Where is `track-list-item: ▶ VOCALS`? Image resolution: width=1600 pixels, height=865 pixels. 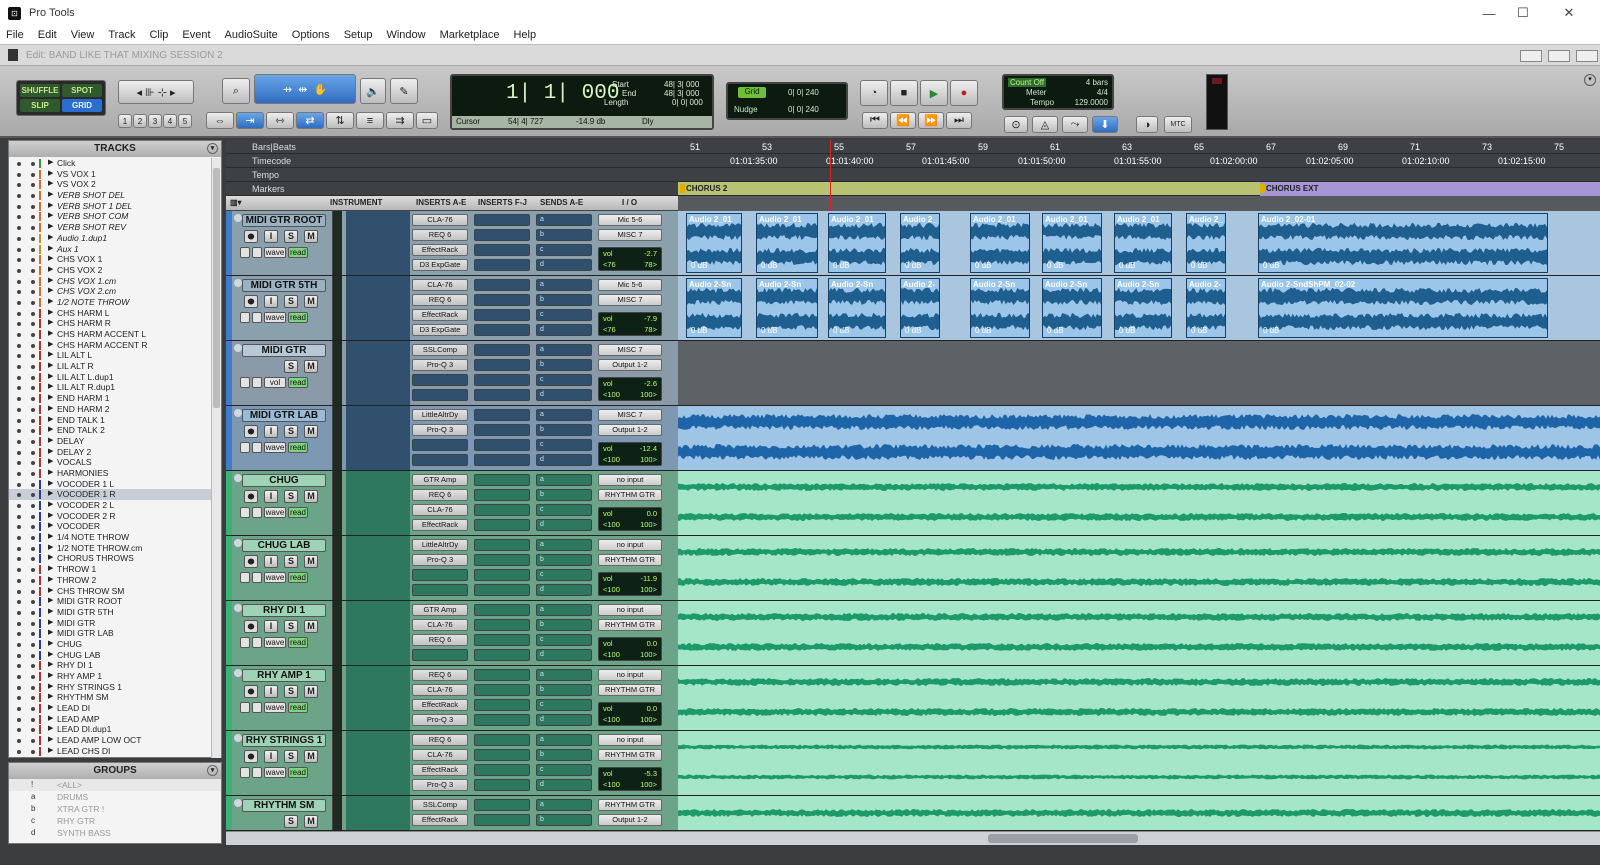 track-list-item: ▶ VOCALS is located at coordinates (110, 462).